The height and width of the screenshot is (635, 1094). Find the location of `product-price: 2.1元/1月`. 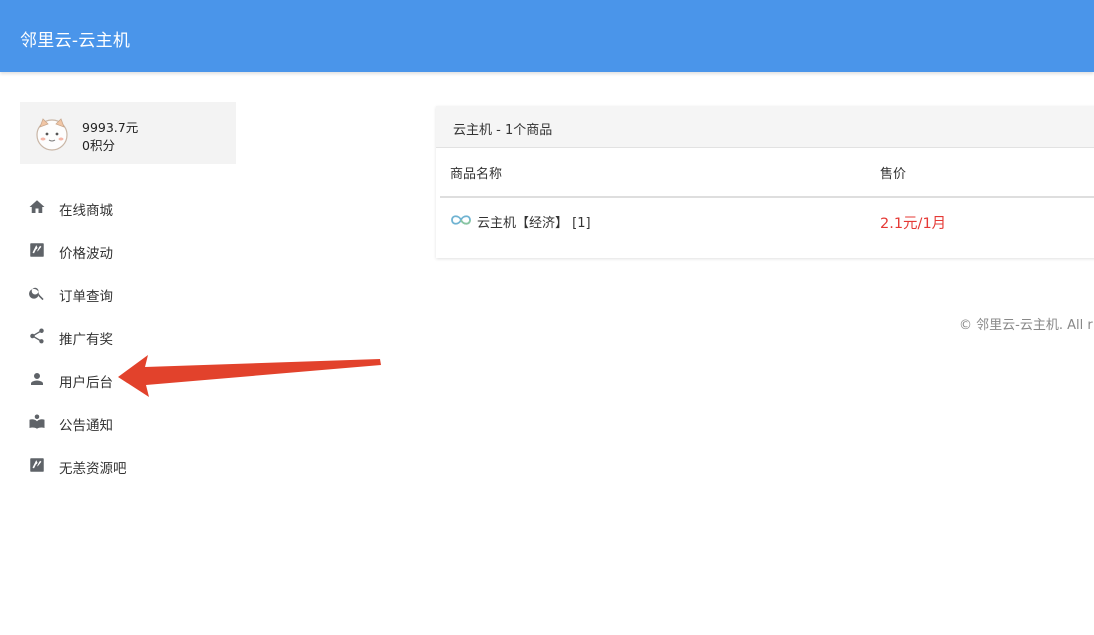

product-price: 2.1元/1月 is located at coordinates (913, 224).